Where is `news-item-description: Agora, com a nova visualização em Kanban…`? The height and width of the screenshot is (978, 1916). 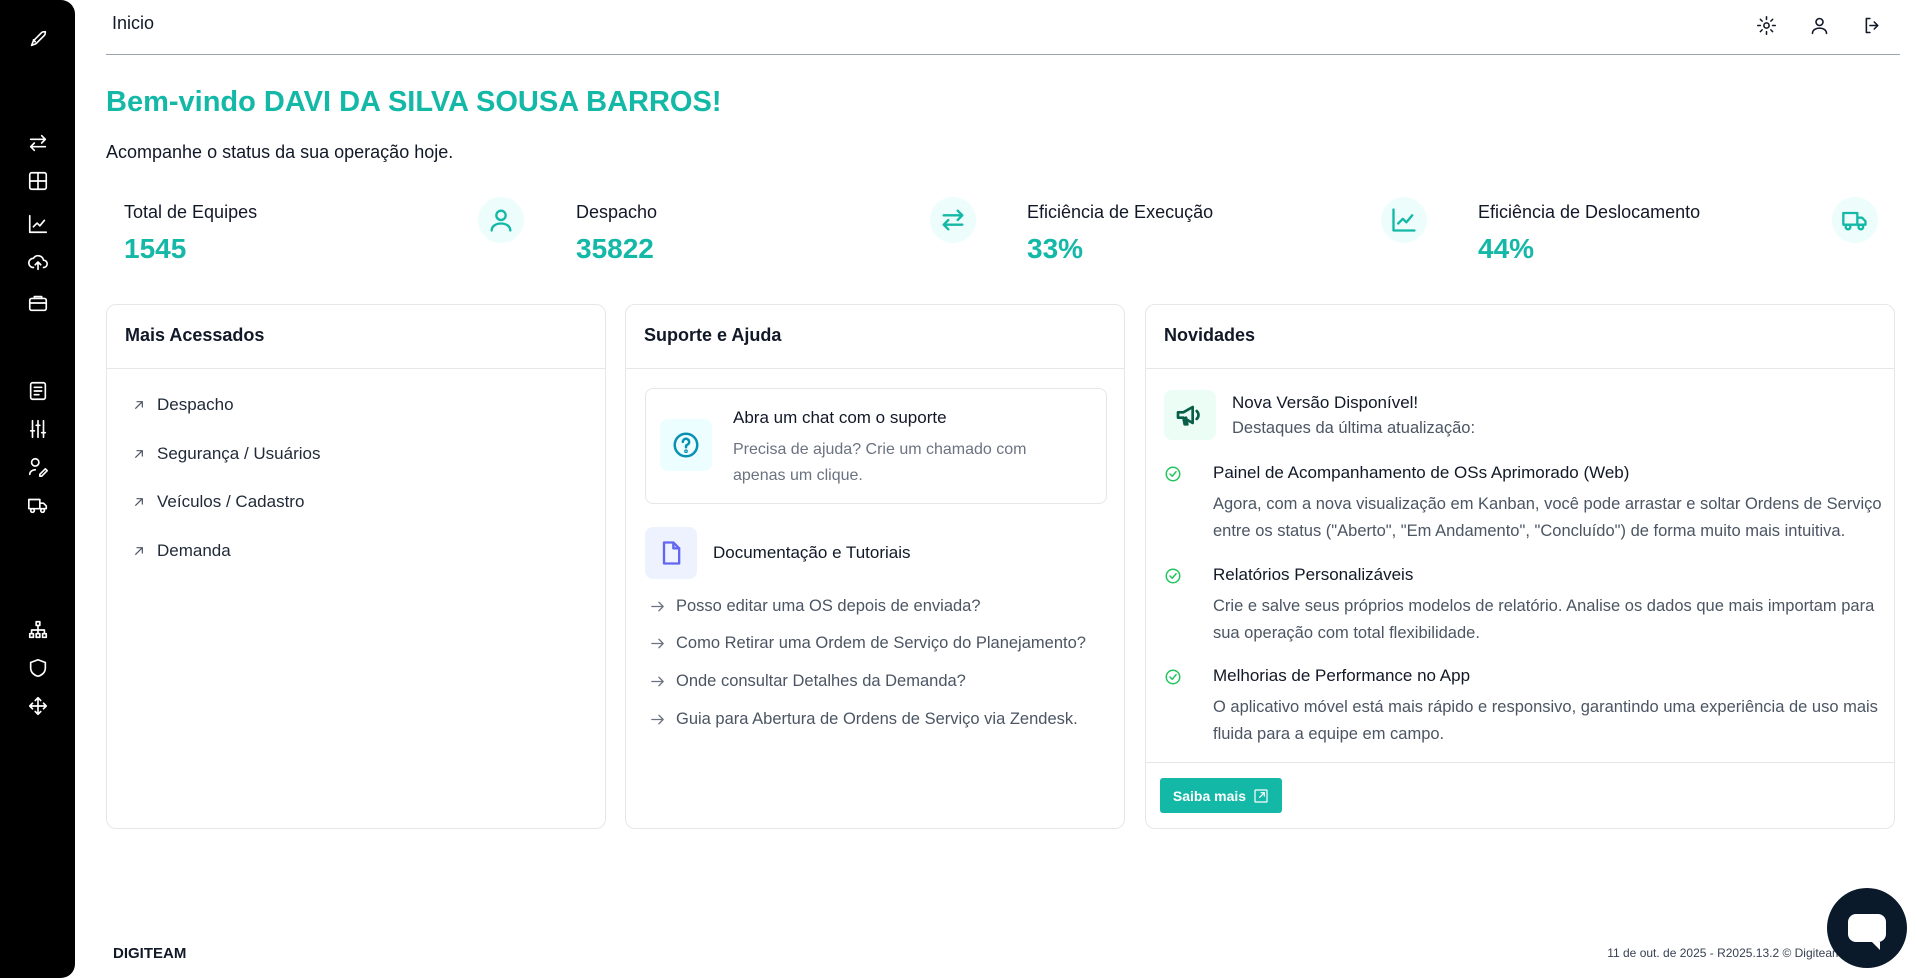 news-item-description: Agora, com a nova visualização em Kanban… is located at coordinates (1547, 517).